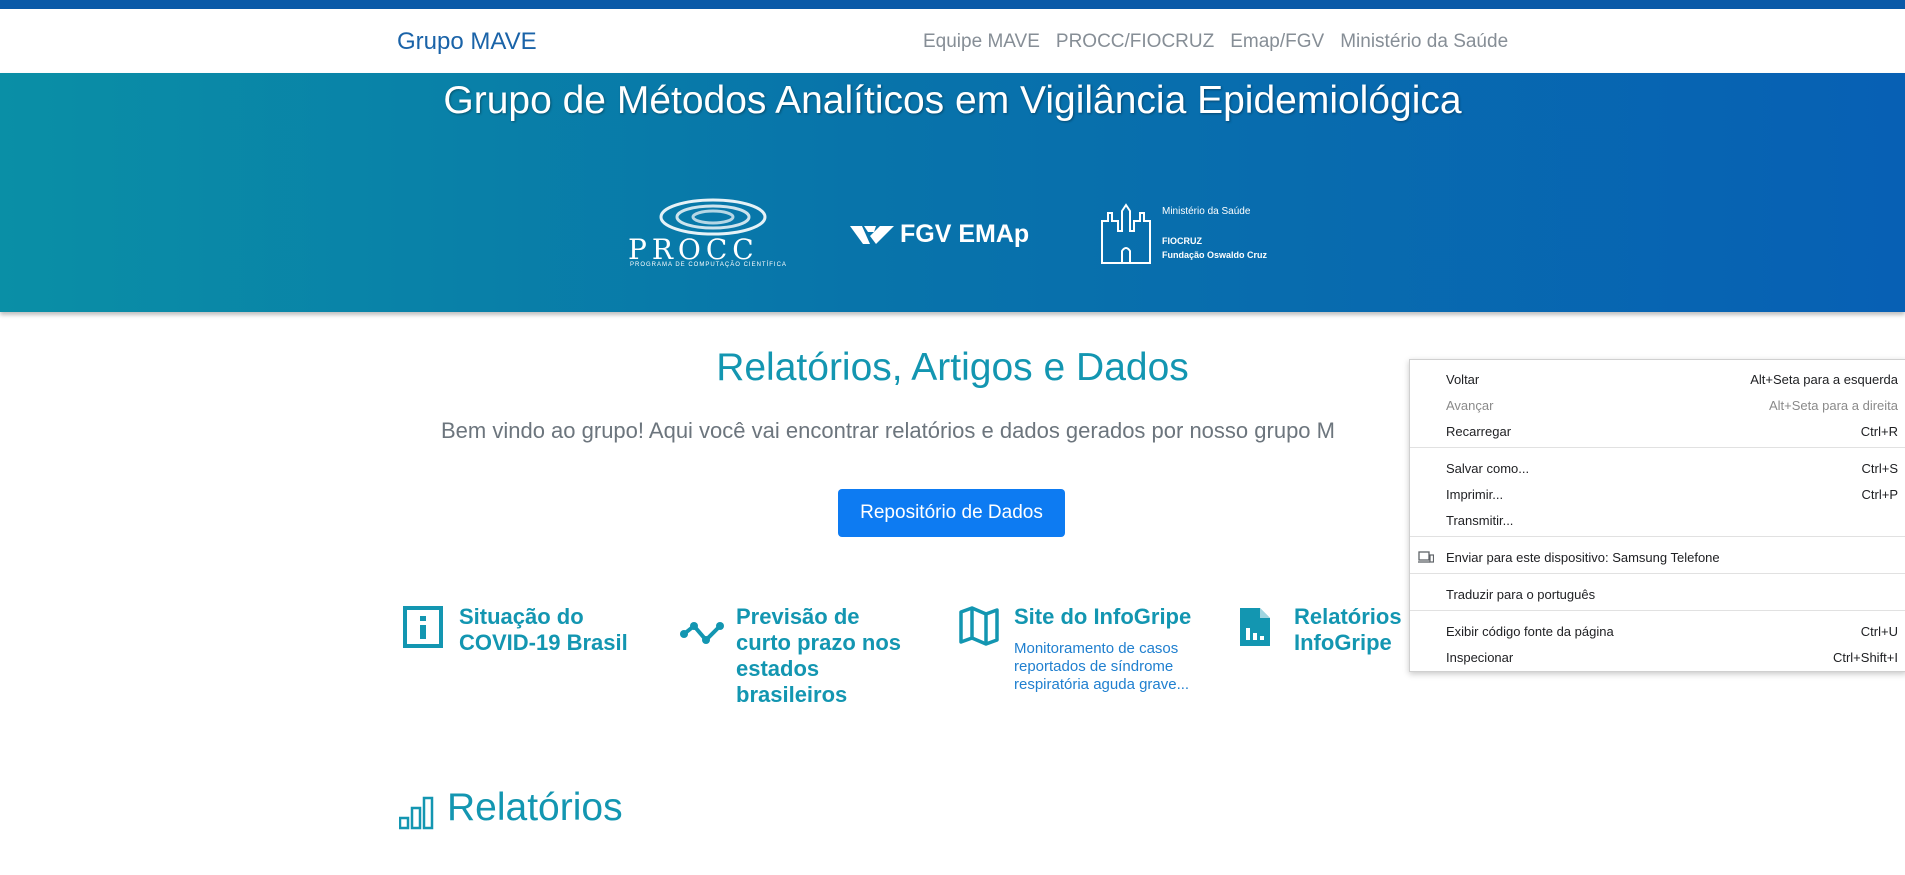  I want to click on card-description-line: reportados de síndrome, so click(1094, 666).